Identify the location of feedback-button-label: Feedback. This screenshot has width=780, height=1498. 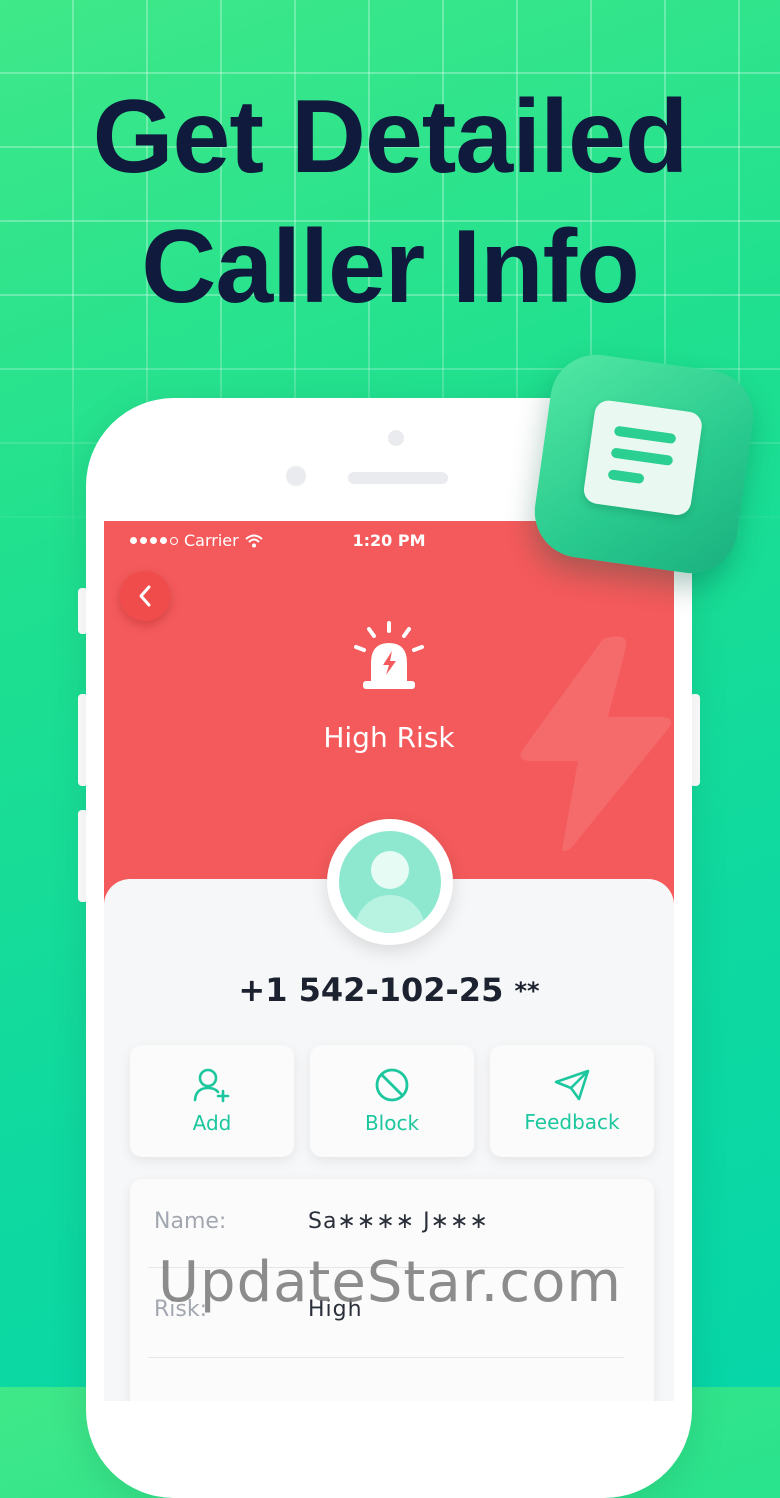
(572, 1122).